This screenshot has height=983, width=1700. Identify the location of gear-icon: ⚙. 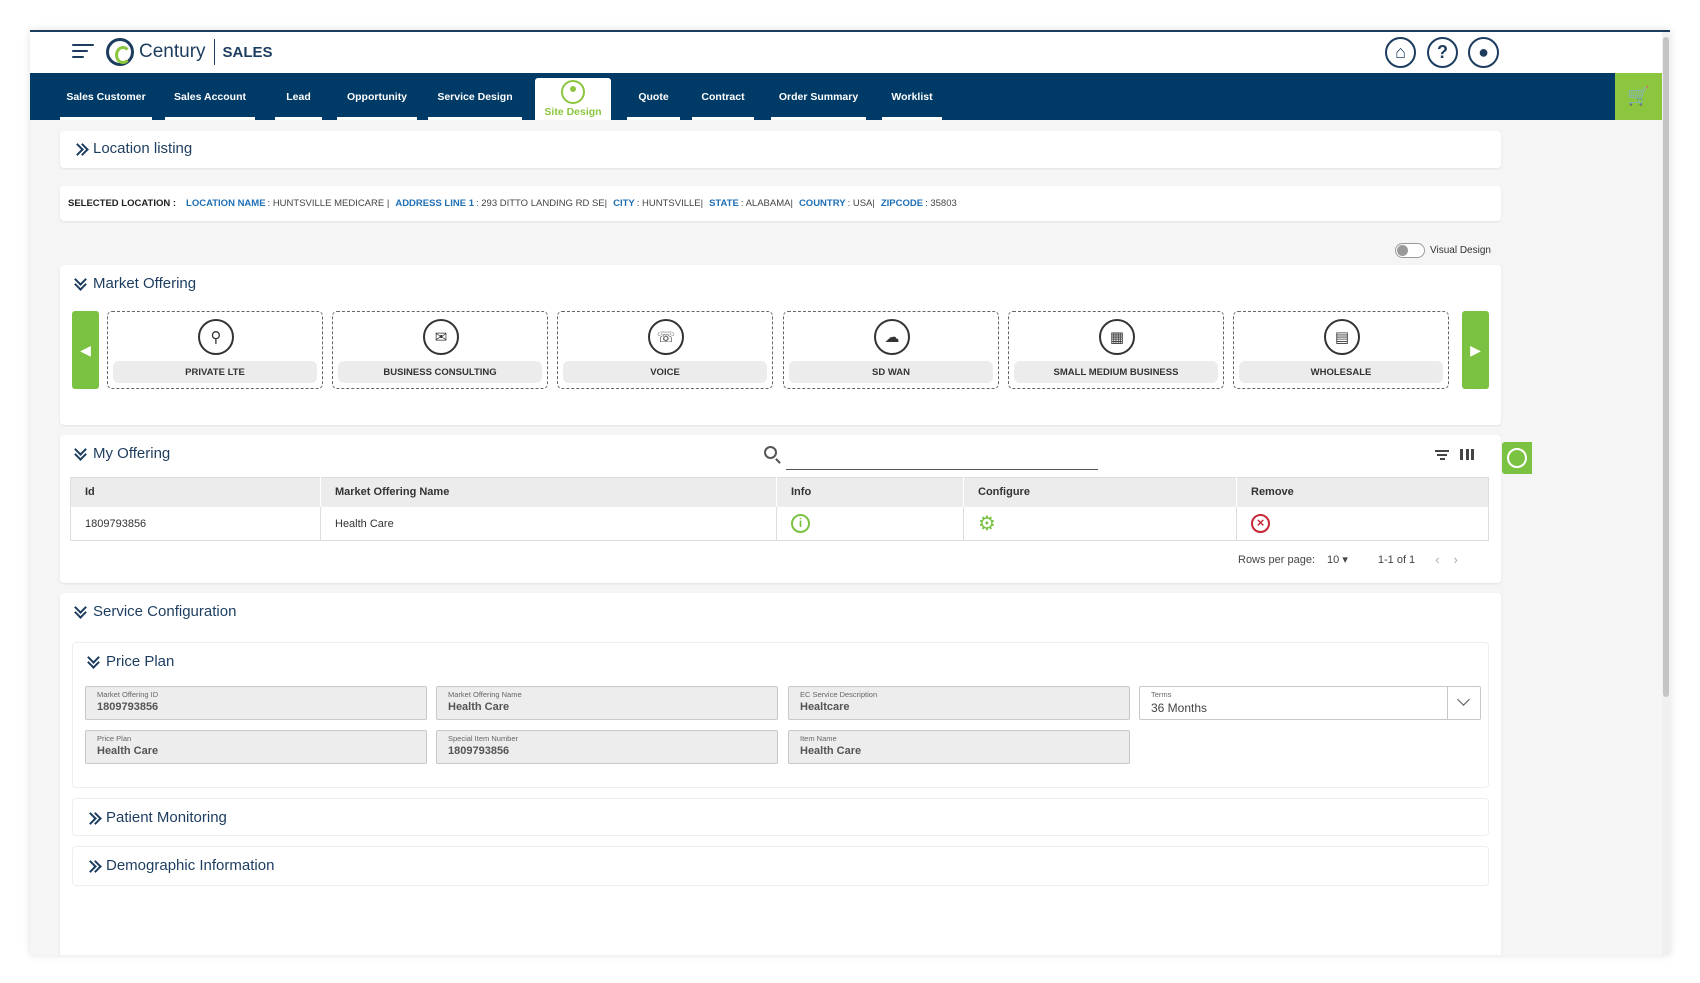
(987, 524).